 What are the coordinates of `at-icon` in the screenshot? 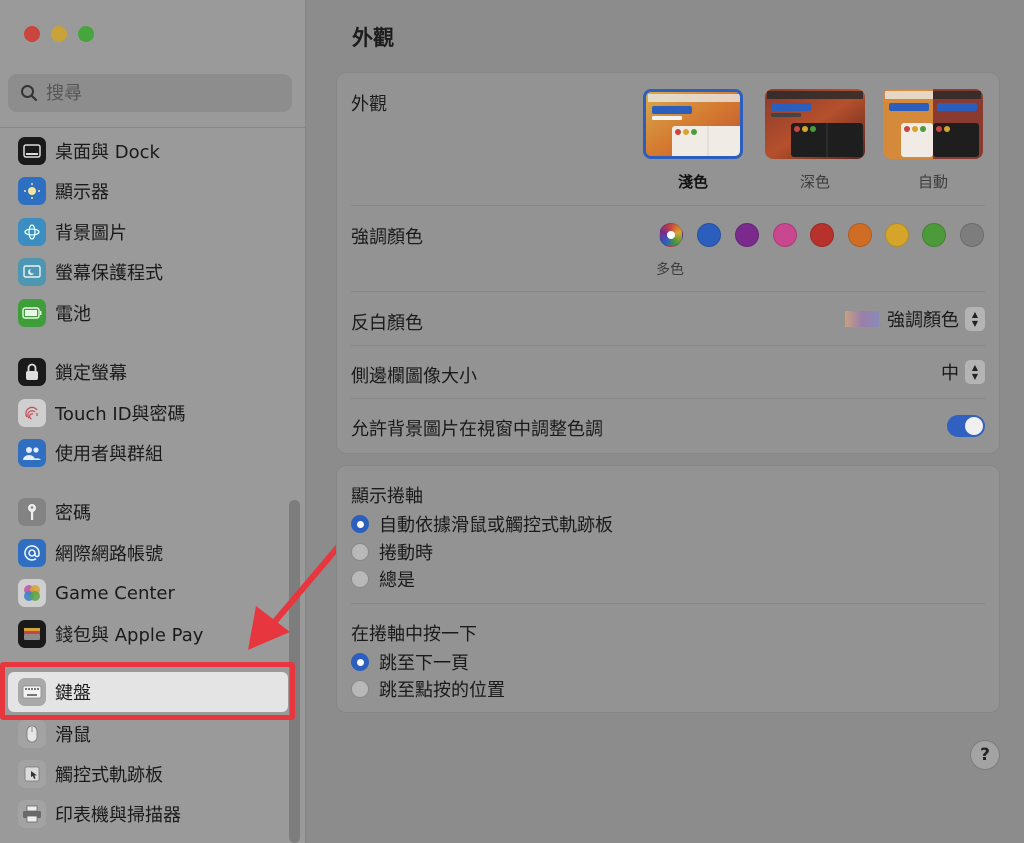 It's located at (32, 553).